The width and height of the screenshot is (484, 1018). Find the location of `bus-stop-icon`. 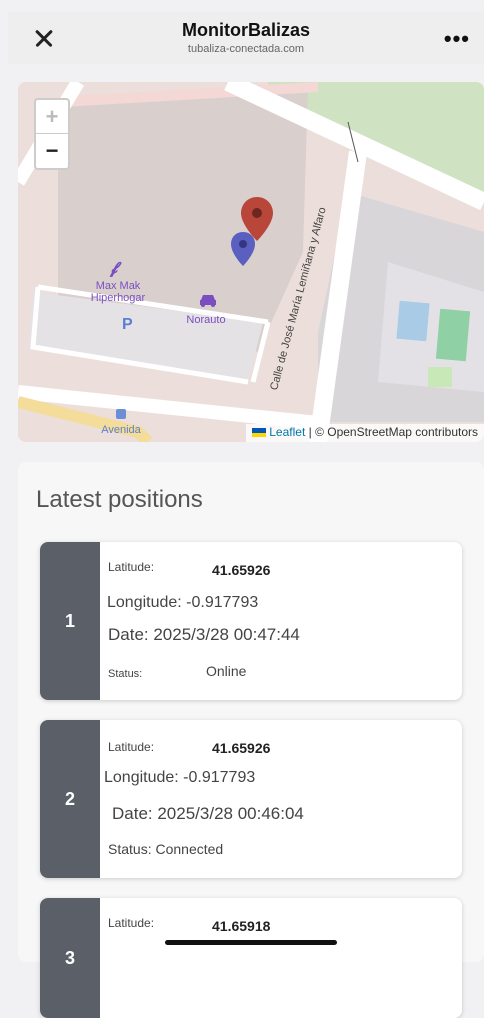

bus-stop-icon is located at coordinates (121, 414).